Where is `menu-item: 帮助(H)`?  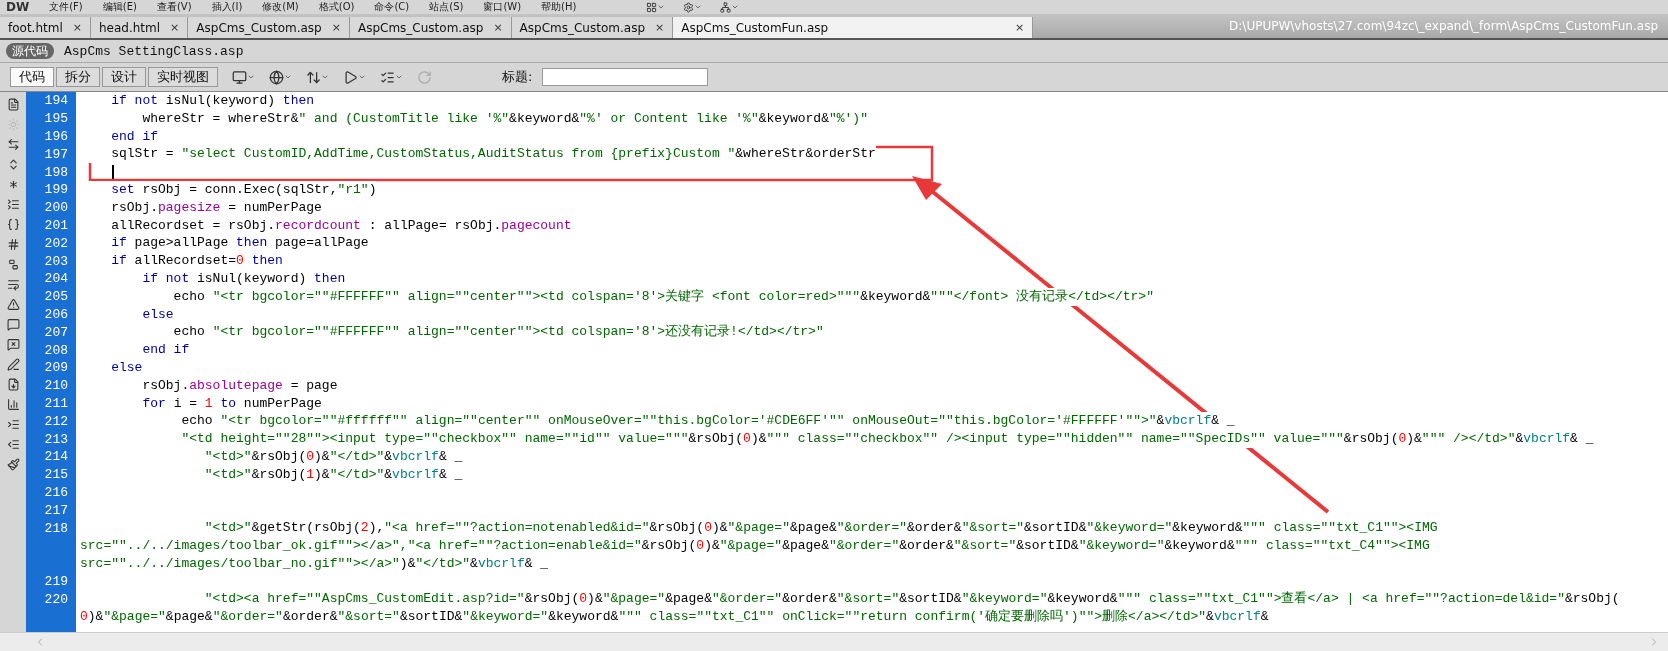 menu-item: 帮助(H) is located at coordinates (559, 7).